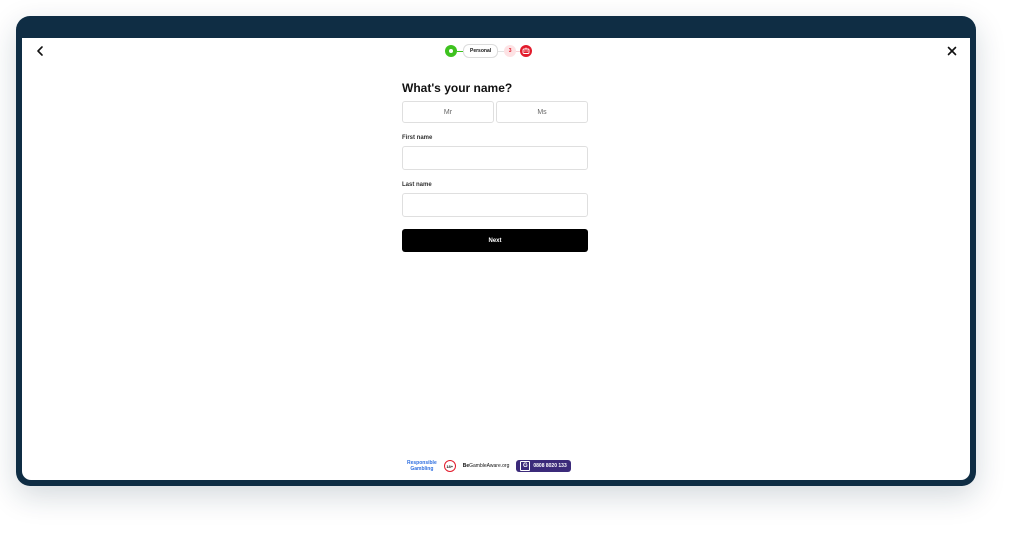 The width and height of the screenshot is (1024, 534). I want to click on registration-stepper: Personal 3, so click(489, 51).